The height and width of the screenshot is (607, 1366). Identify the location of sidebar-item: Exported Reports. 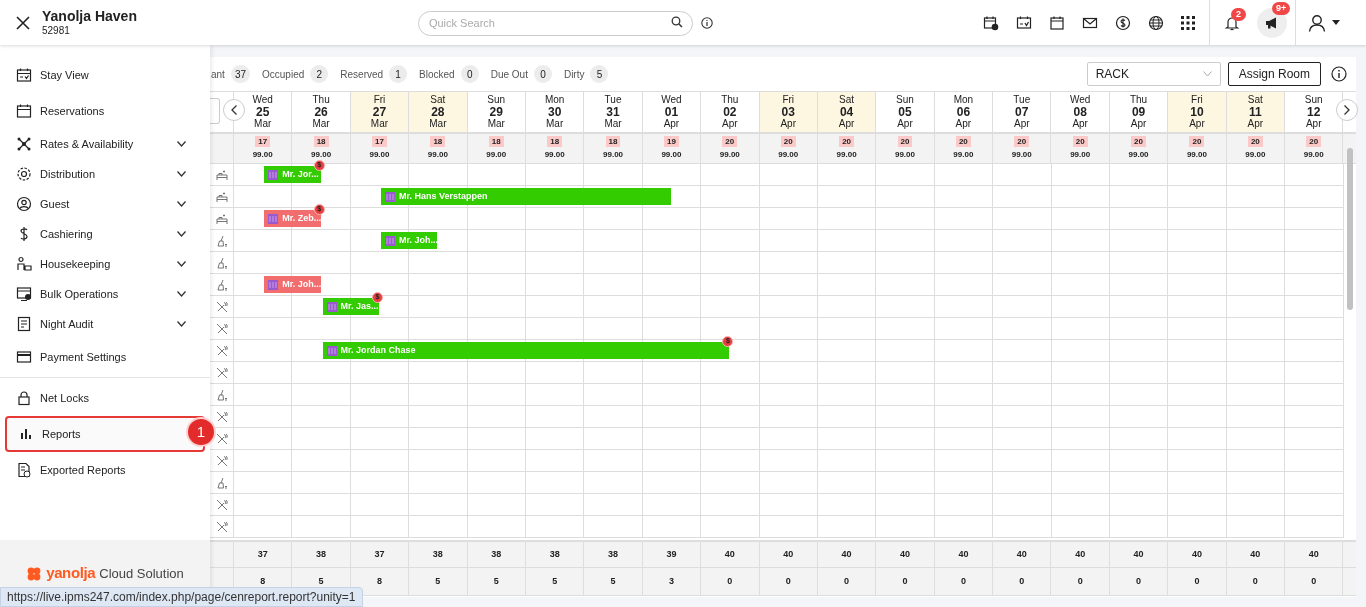
(105, 470).